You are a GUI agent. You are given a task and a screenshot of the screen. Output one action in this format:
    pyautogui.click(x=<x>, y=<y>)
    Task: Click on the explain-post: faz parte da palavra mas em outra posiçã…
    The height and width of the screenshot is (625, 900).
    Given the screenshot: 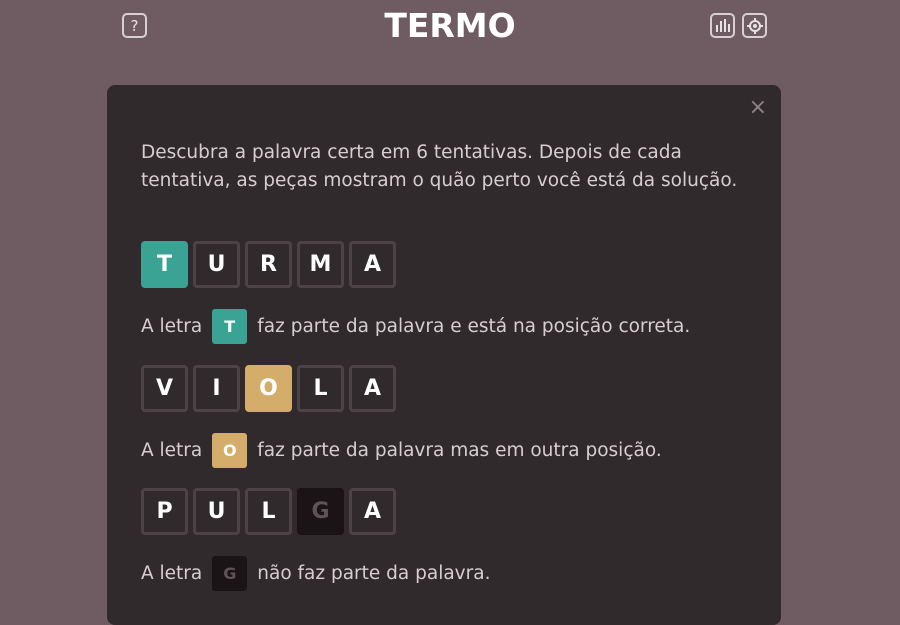 What is the action you would take?
    pyautogui.click(x=459, y=450)
    